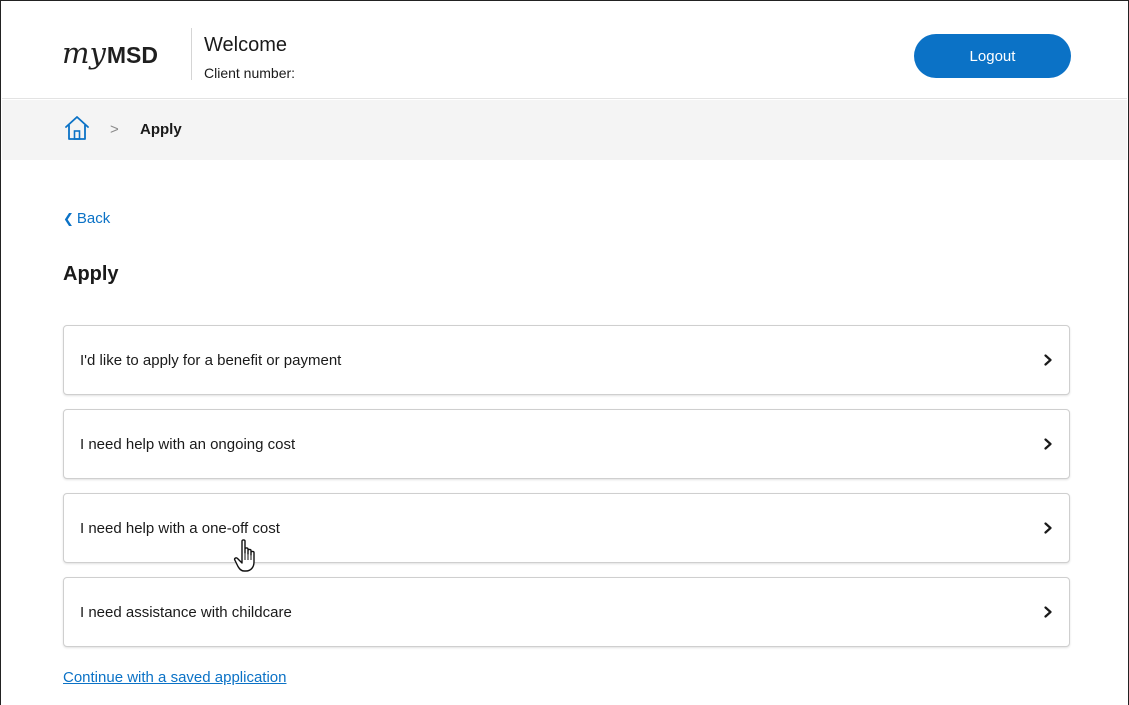  I want to click on site-header: my MSD Welcome Client number: Logout, so click(564, 50).